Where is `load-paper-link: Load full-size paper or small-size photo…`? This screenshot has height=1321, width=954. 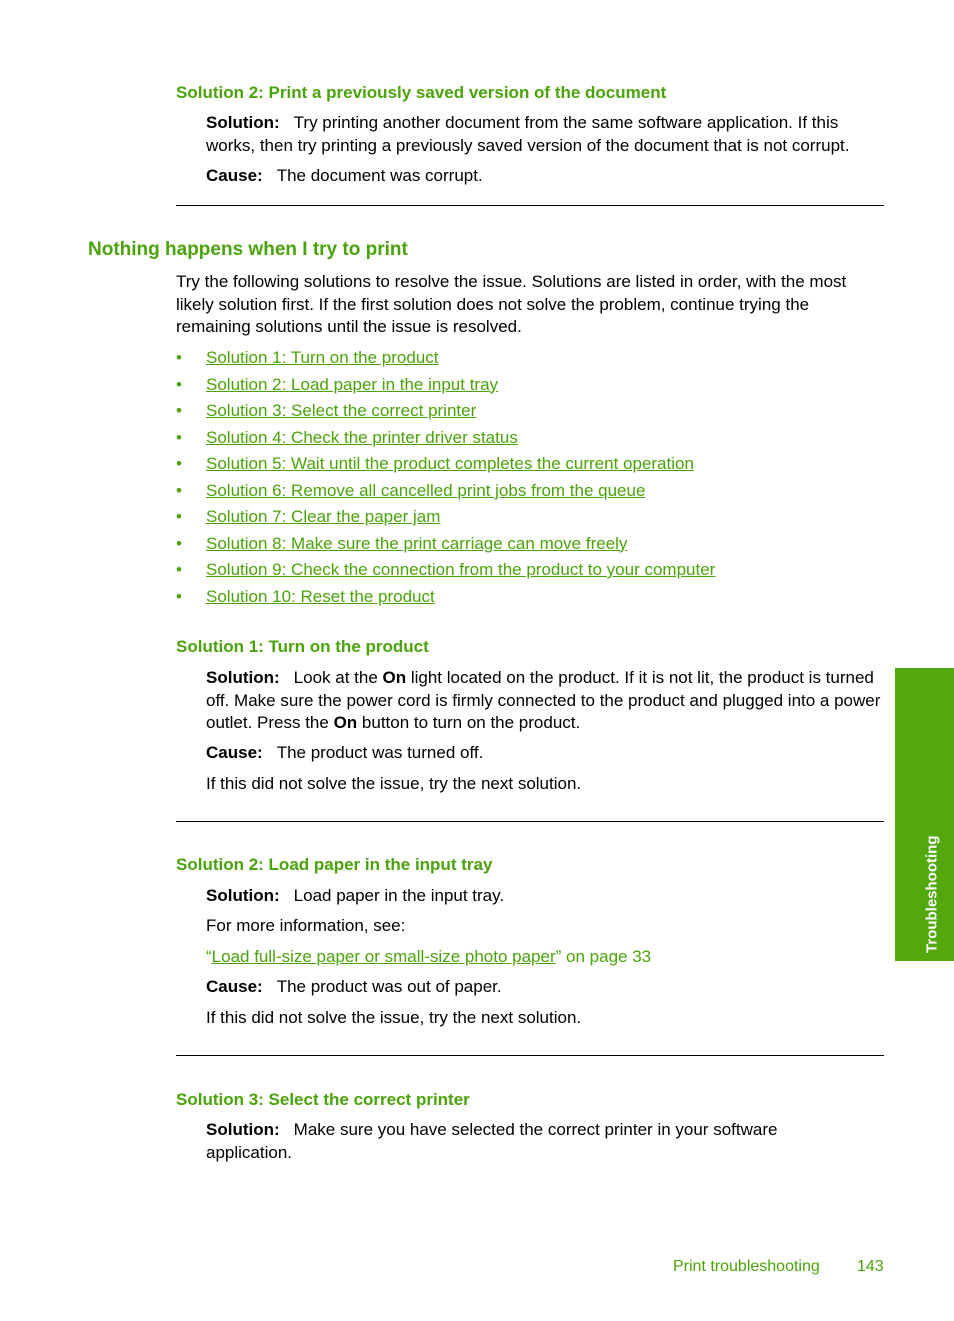
load-paper-link: Load full-size paper or small-size photo… is located at coordinates (384, 956).